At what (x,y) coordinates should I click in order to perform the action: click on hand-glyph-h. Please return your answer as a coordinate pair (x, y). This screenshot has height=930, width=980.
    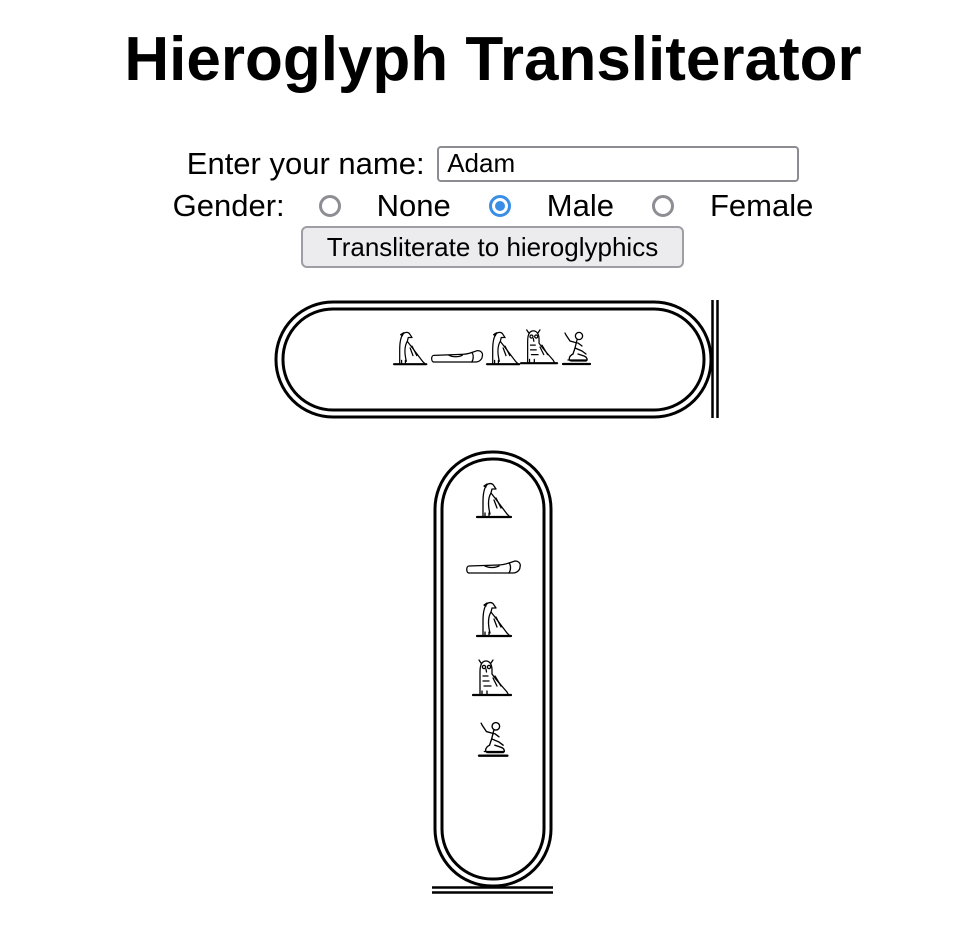
    Looking at the image, I should click on (457, 356).